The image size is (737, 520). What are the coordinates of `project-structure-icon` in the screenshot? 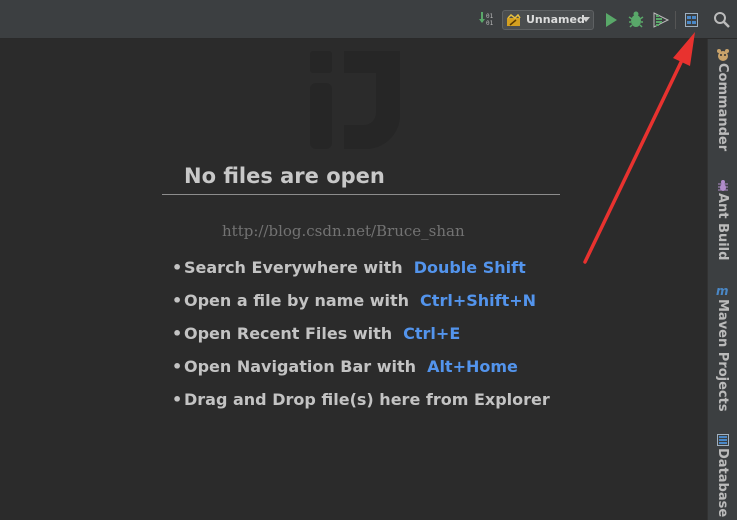 It's located at (692, 20).